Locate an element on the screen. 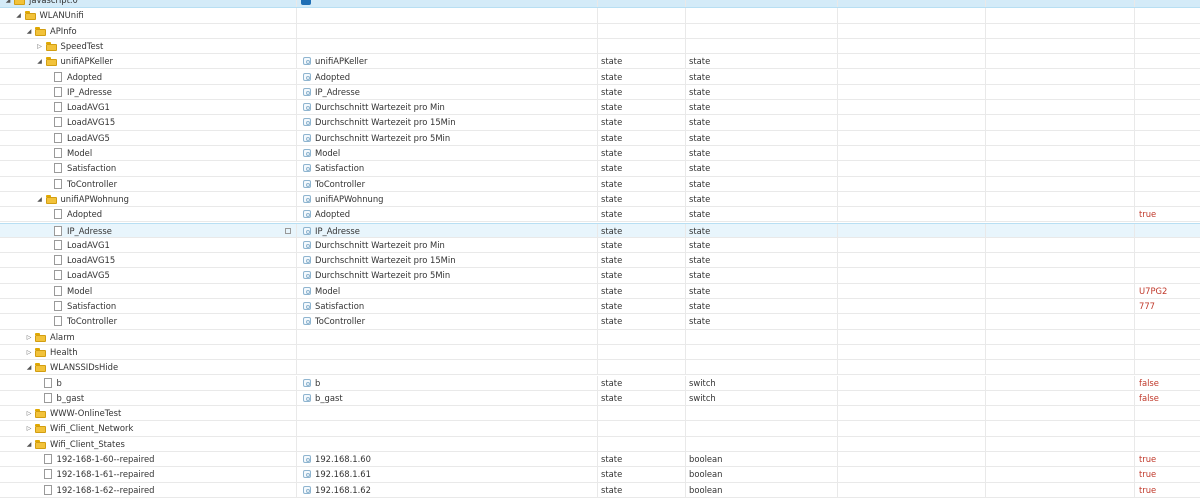 The image size is (1200, 501). object-name: b_gast is located at coordinates (71, 398).